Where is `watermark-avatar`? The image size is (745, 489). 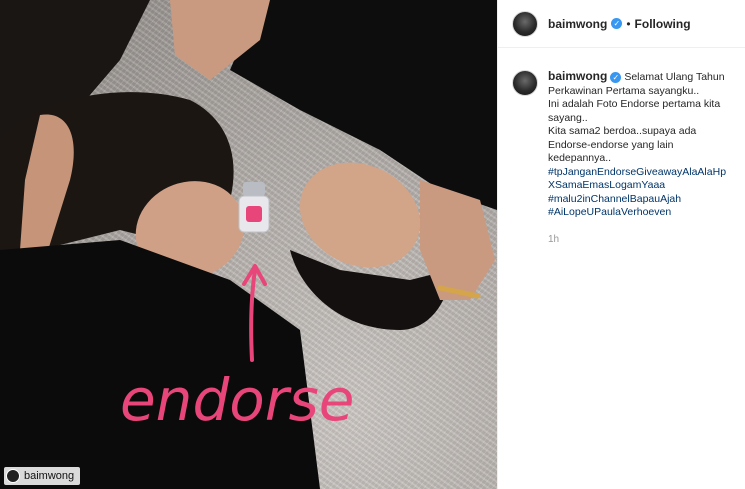
watermark-avatar is located at coordinates (13, 476).